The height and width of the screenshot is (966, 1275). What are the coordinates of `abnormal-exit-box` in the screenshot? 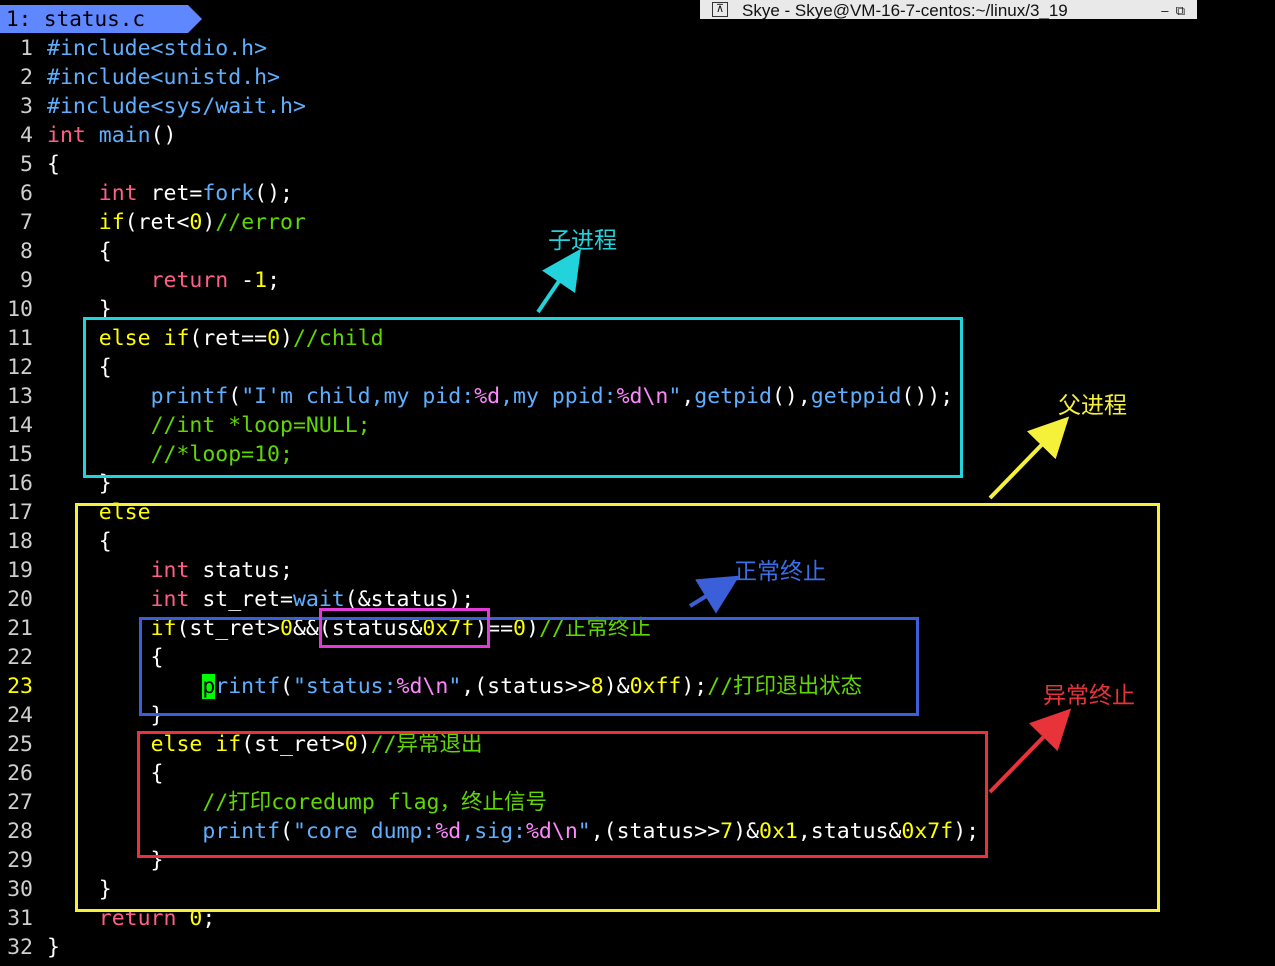 It's located at (562, 794).